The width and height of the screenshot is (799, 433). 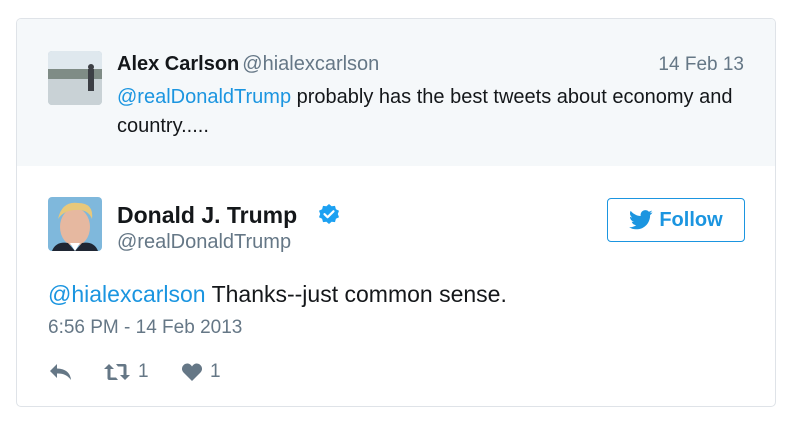 I want to click on reply-icon, so click(x=60, y=372).